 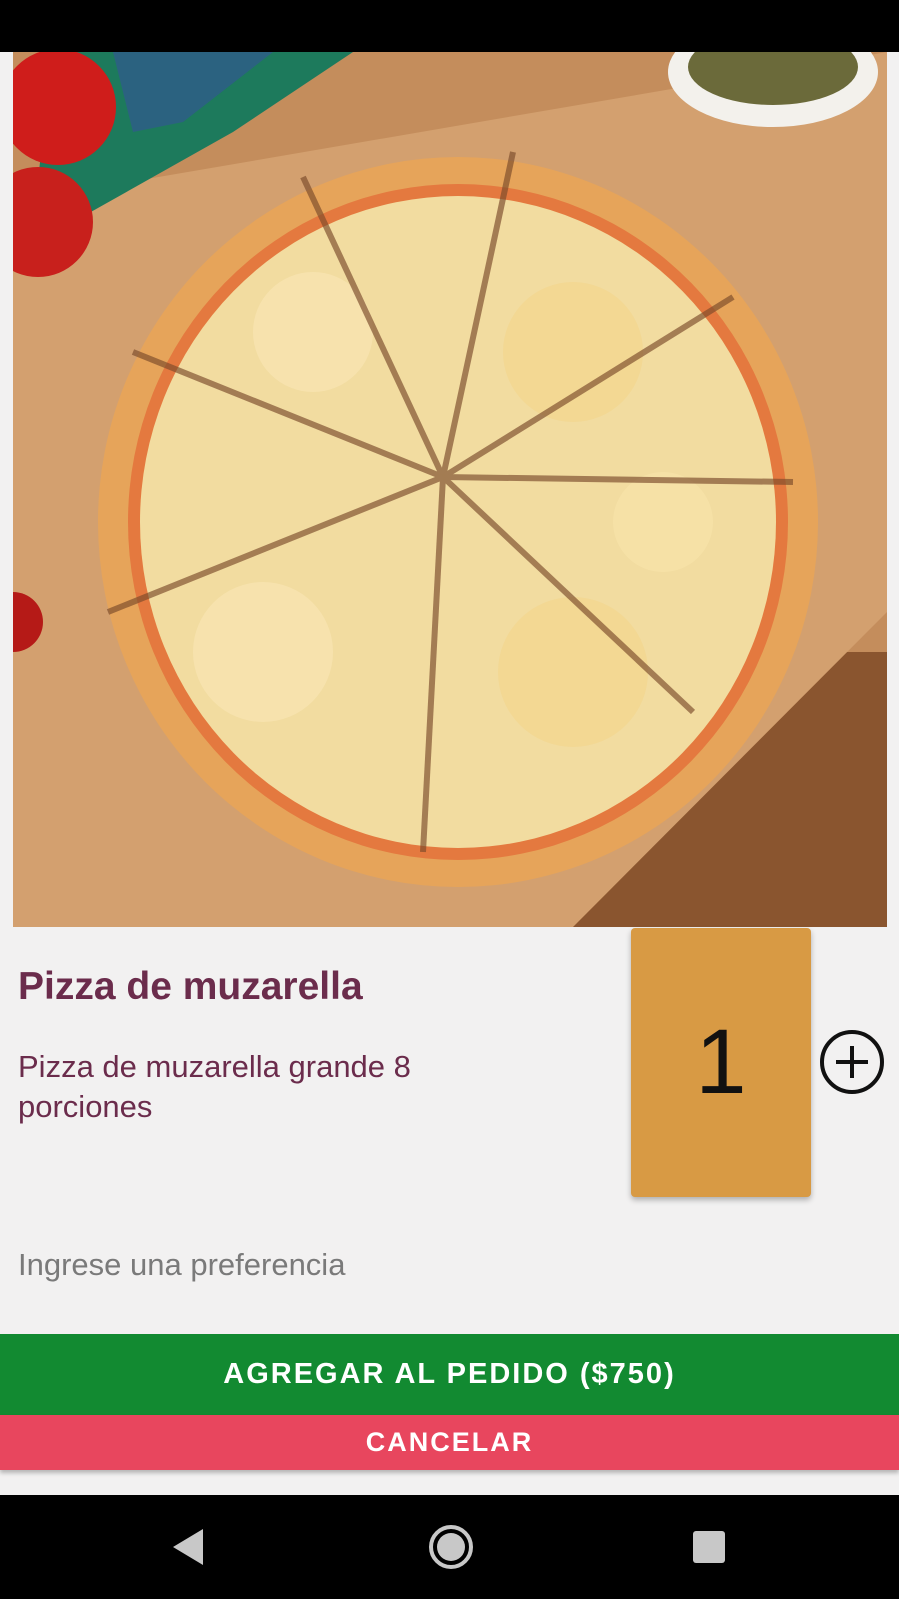 I want to click on add-to-order-button: AGREGAR AL PEDIDO ($750), so click(x=449, y=1374).